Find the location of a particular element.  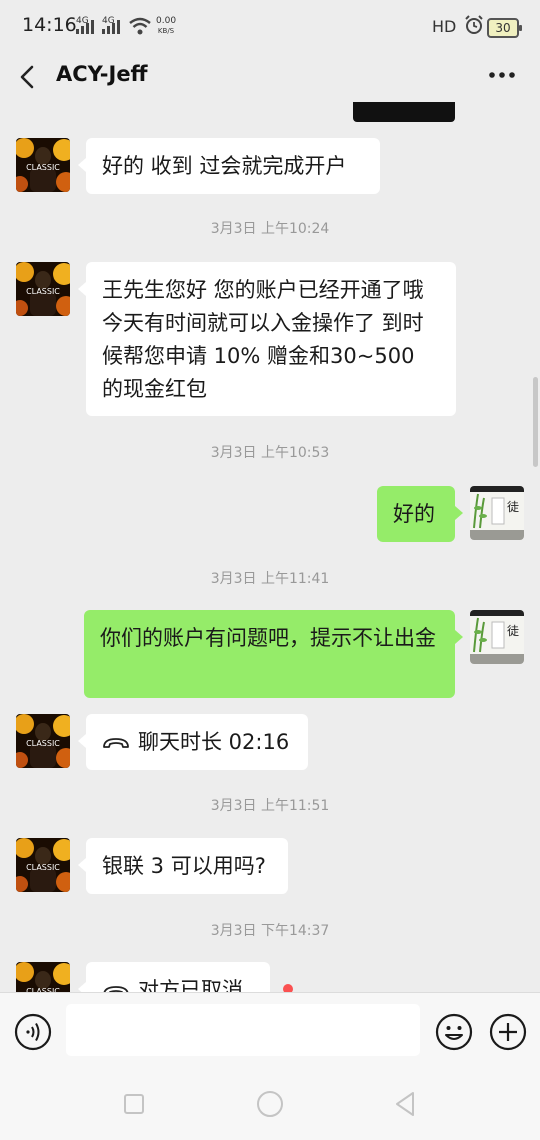

wifi-icon is located at coordinates (140, 26).